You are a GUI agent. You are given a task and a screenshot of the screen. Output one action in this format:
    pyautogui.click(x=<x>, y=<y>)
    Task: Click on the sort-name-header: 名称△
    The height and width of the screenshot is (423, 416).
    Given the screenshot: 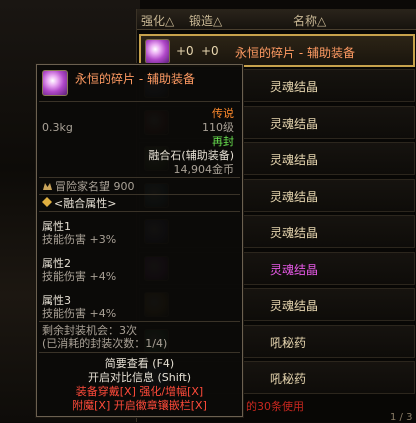 What is the action you would take?
    pyautogui.click(x=309, y=20)
    